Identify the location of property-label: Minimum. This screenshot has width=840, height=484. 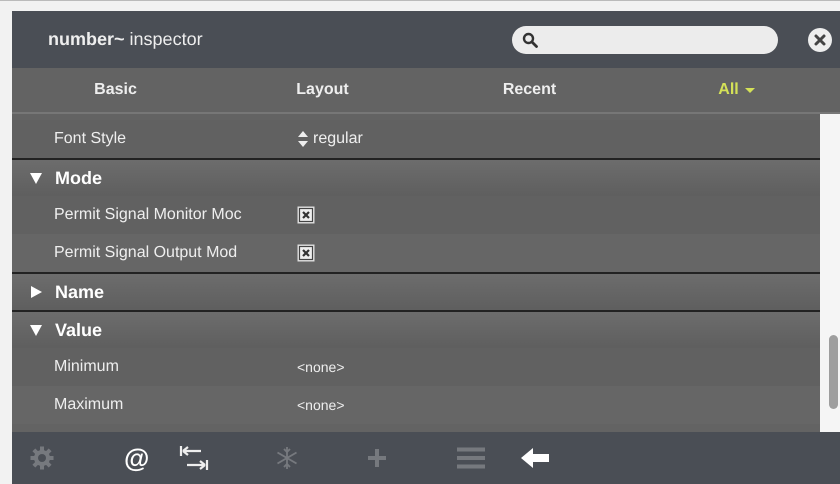
(87, 367).